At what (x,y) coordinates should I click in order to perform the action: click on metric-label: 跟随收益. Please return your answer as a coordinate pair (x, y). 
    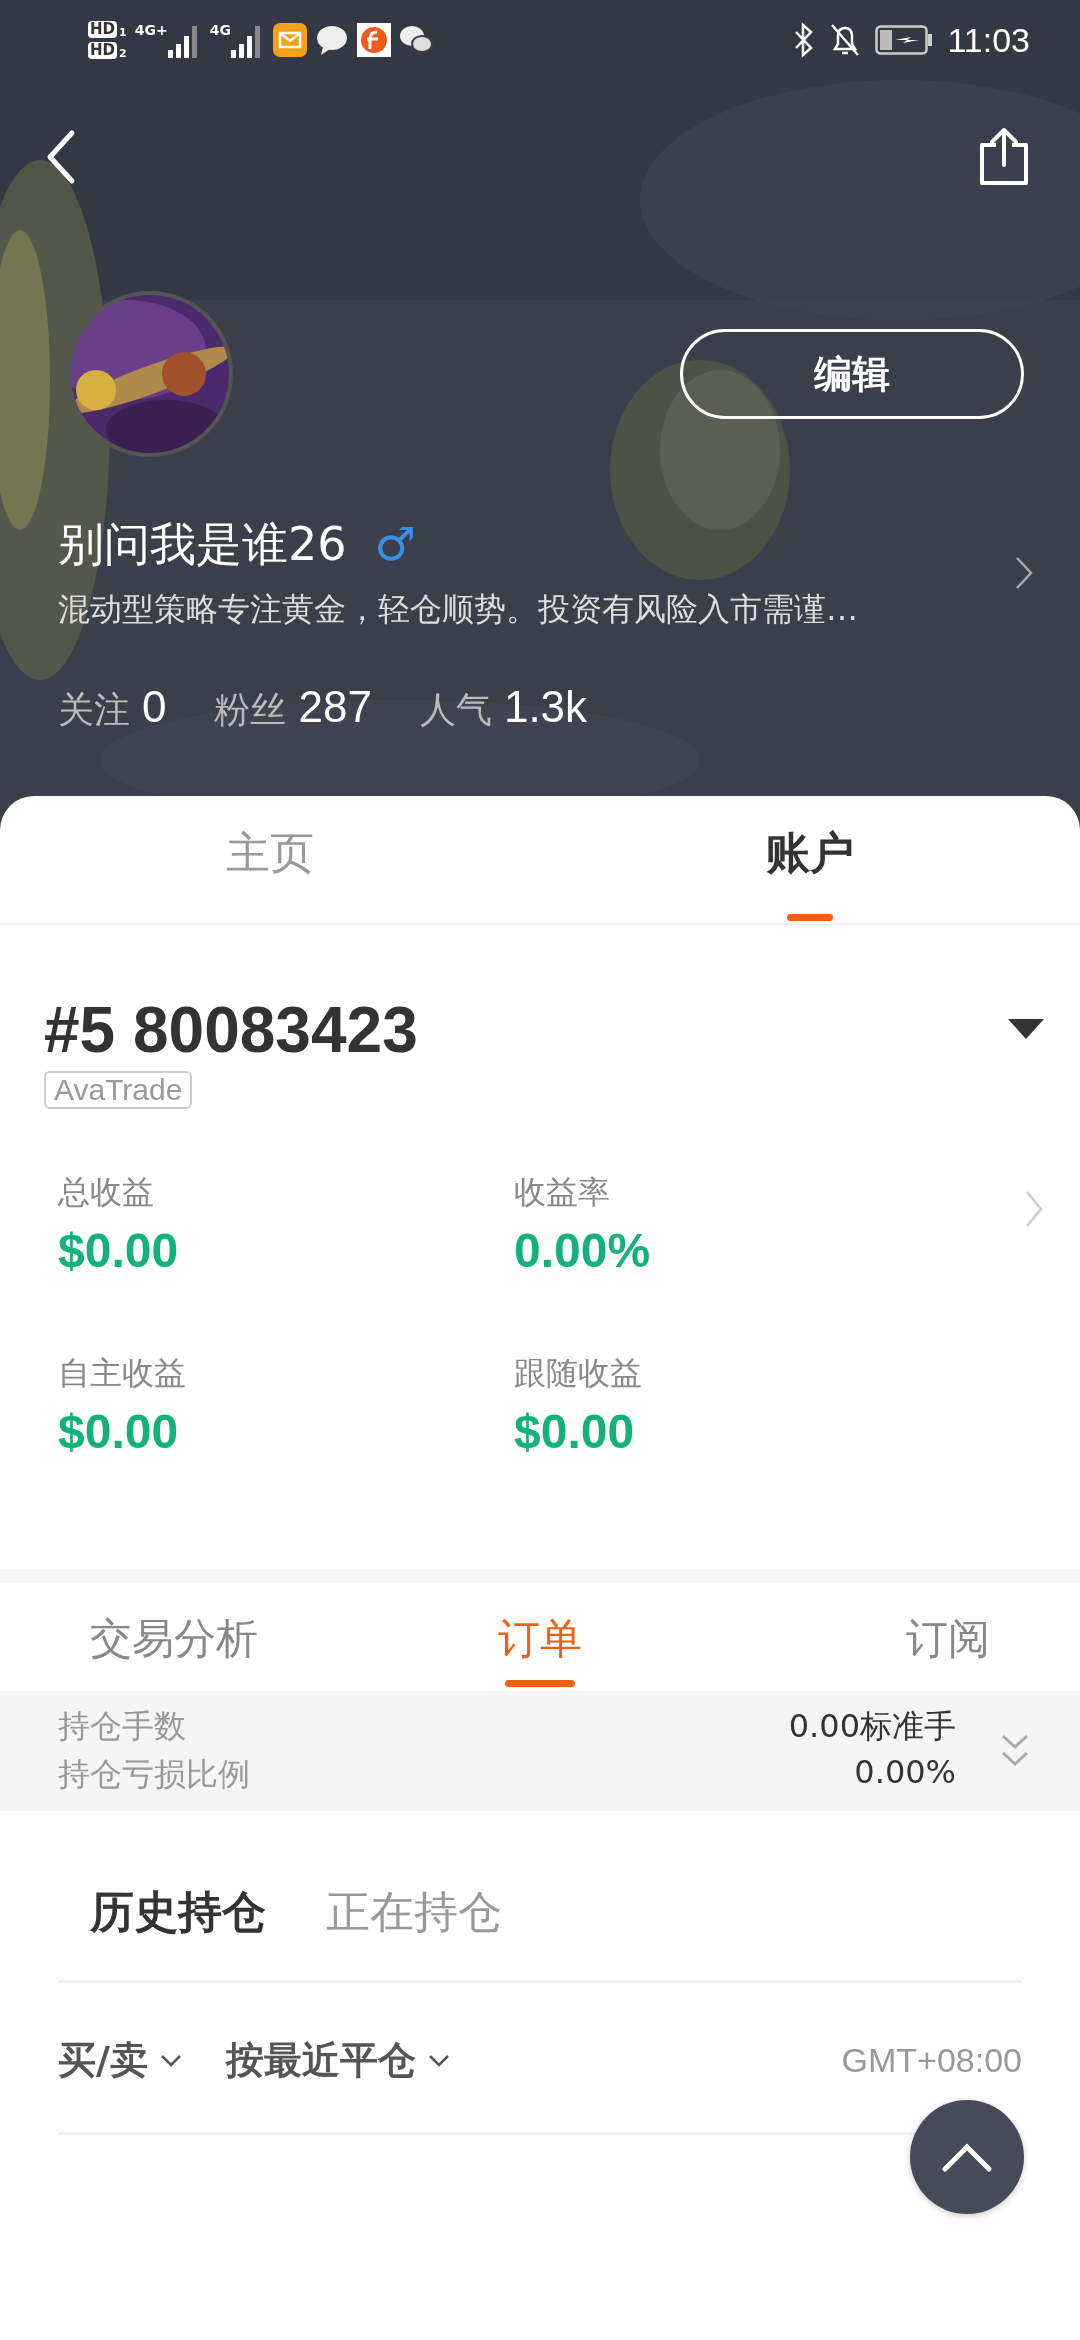
    Looking at the image, I should click on (578, 1373).